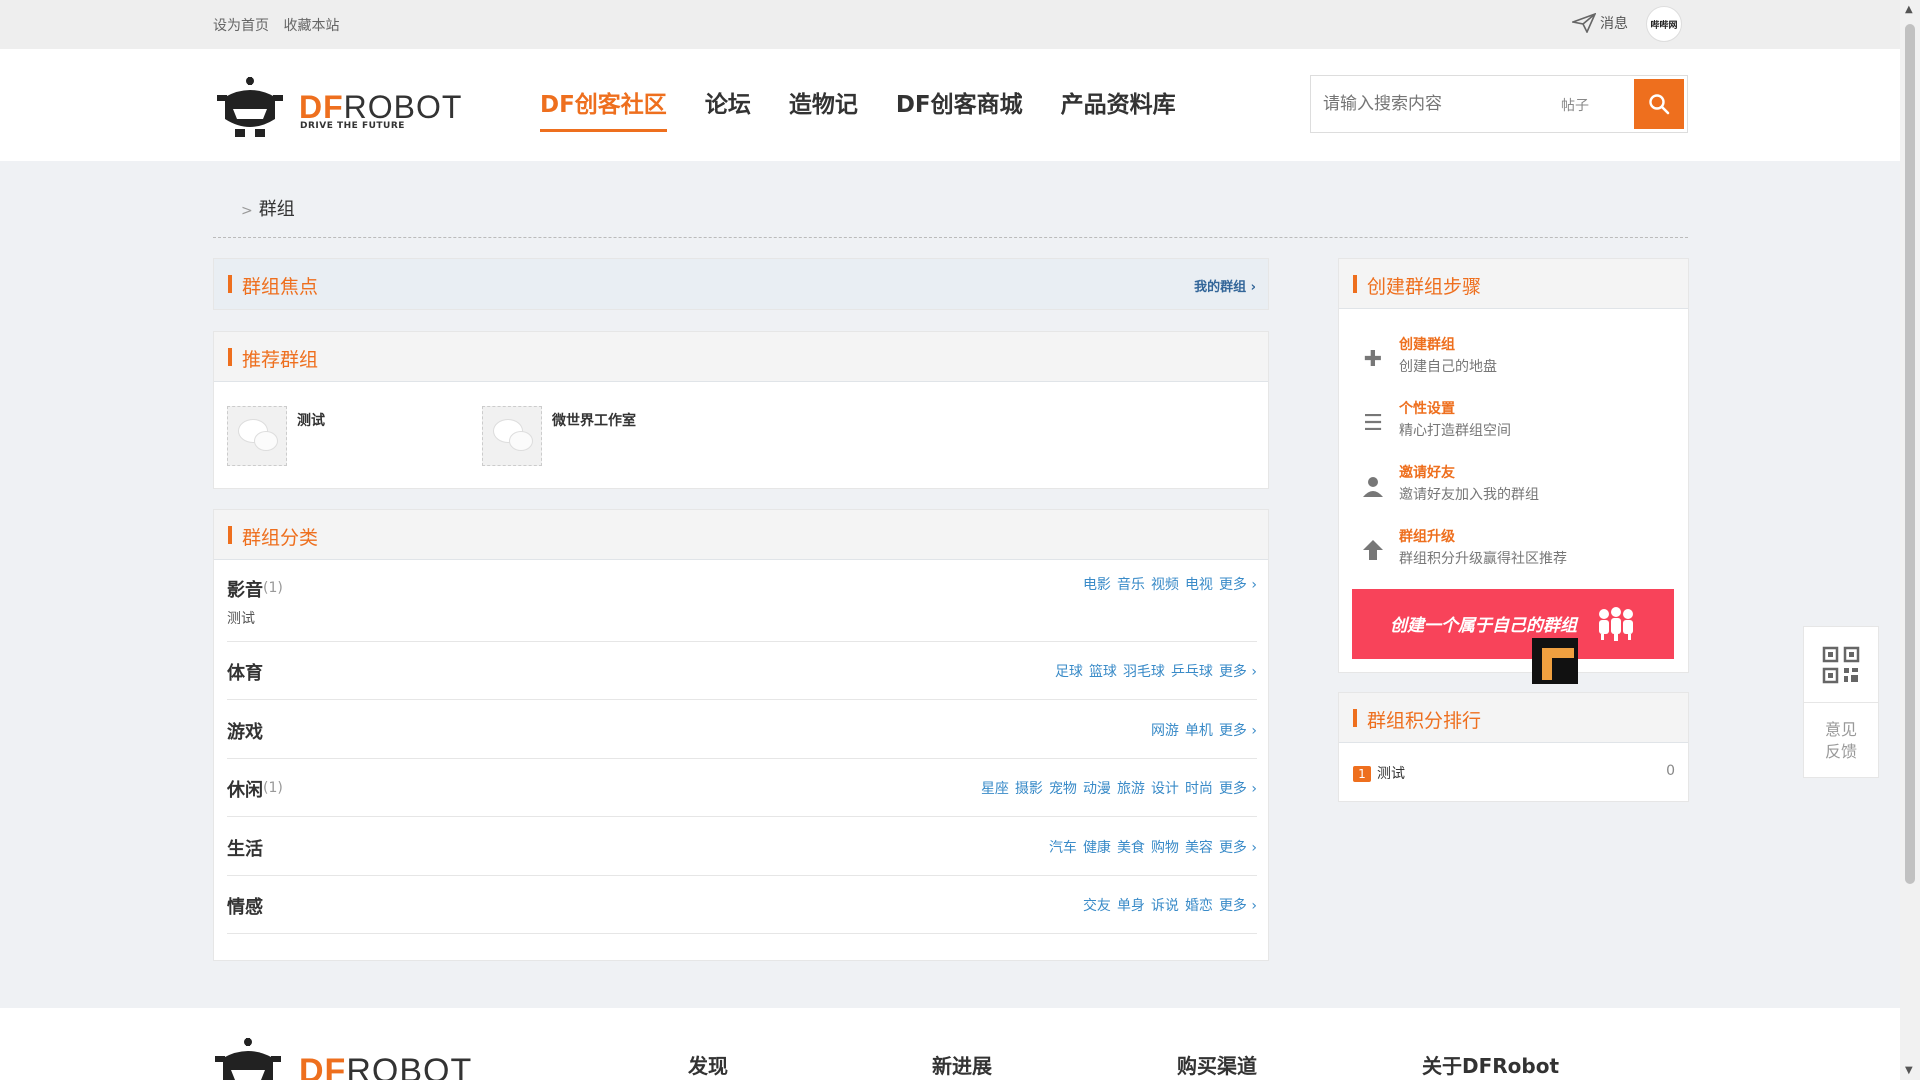 This screenshot has height=1080, width=1920. Describe the element at coordinates (1519, 359) in the screenshot. I see `step-create-group: ✚ 创建群组 创建自己的地盘` at that location.